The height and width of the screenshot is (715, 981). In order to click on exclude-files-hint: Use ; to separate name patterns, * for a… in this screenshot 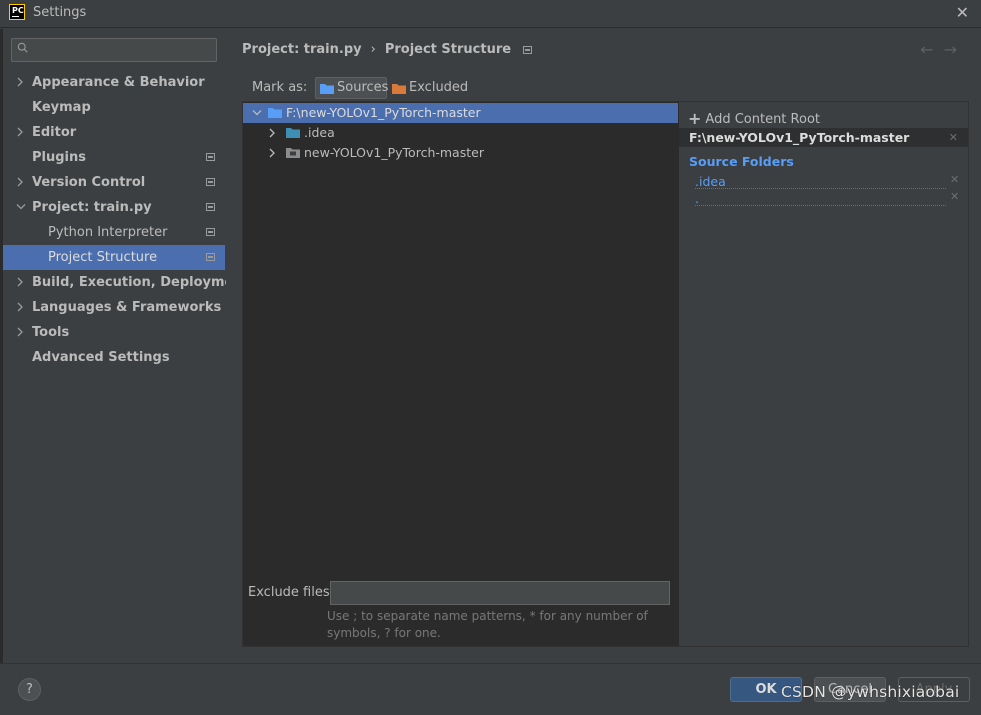, I will do `click(487, 624)`.